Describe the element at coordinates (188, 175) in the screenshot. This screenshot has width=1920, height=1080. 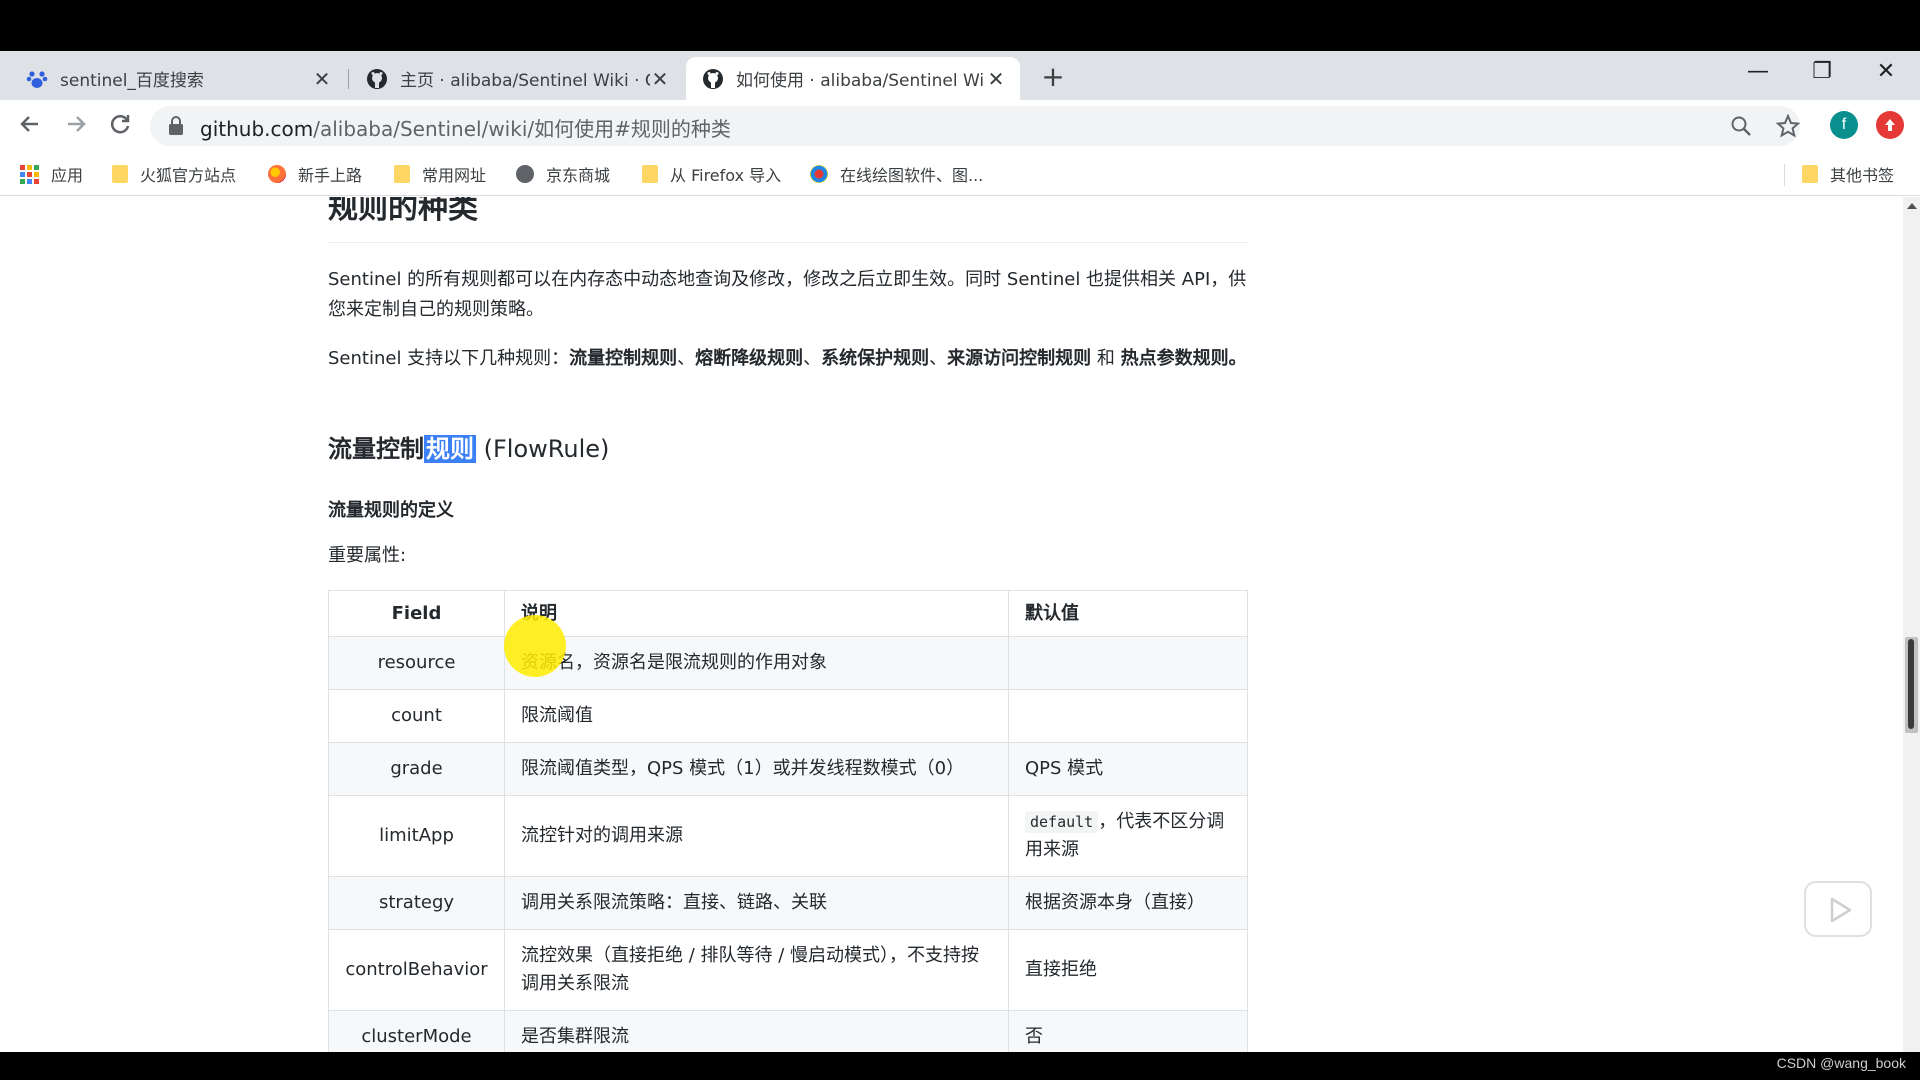
I see `bookmark-label: 火狐官方站点` at that location.